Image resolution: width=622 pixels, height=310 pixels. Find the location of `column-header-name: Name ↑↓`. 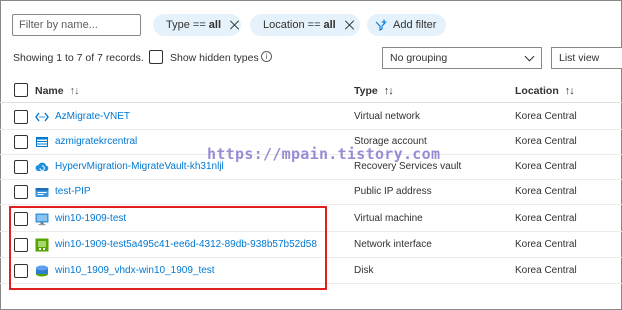

column-header-name: Name ↑↓ is located at coordinates (57, 91).